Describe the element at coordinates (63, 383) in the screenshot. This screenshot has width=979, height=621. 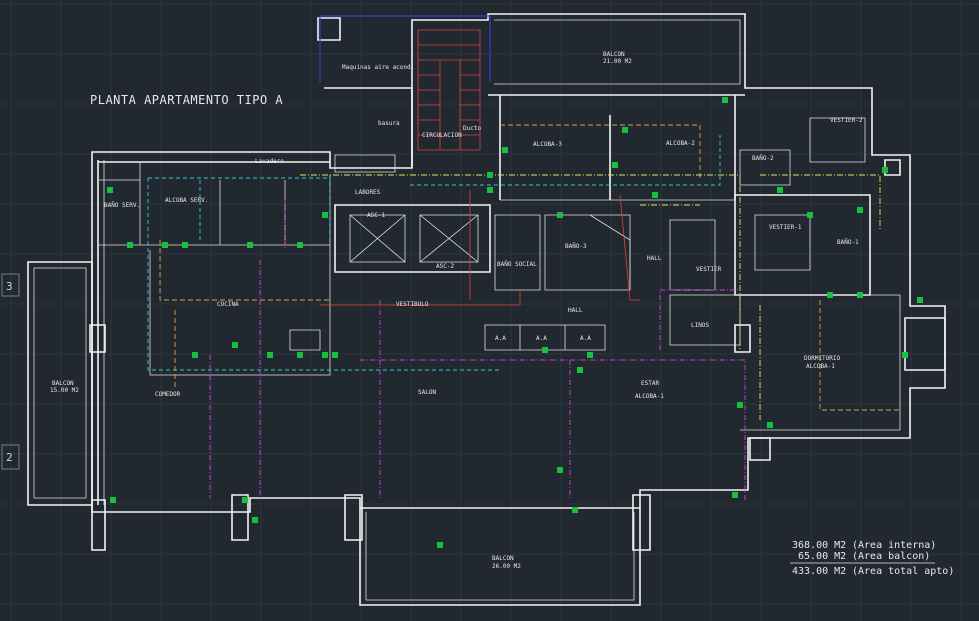
I see `label-balcon-left: BALCON` at that location.